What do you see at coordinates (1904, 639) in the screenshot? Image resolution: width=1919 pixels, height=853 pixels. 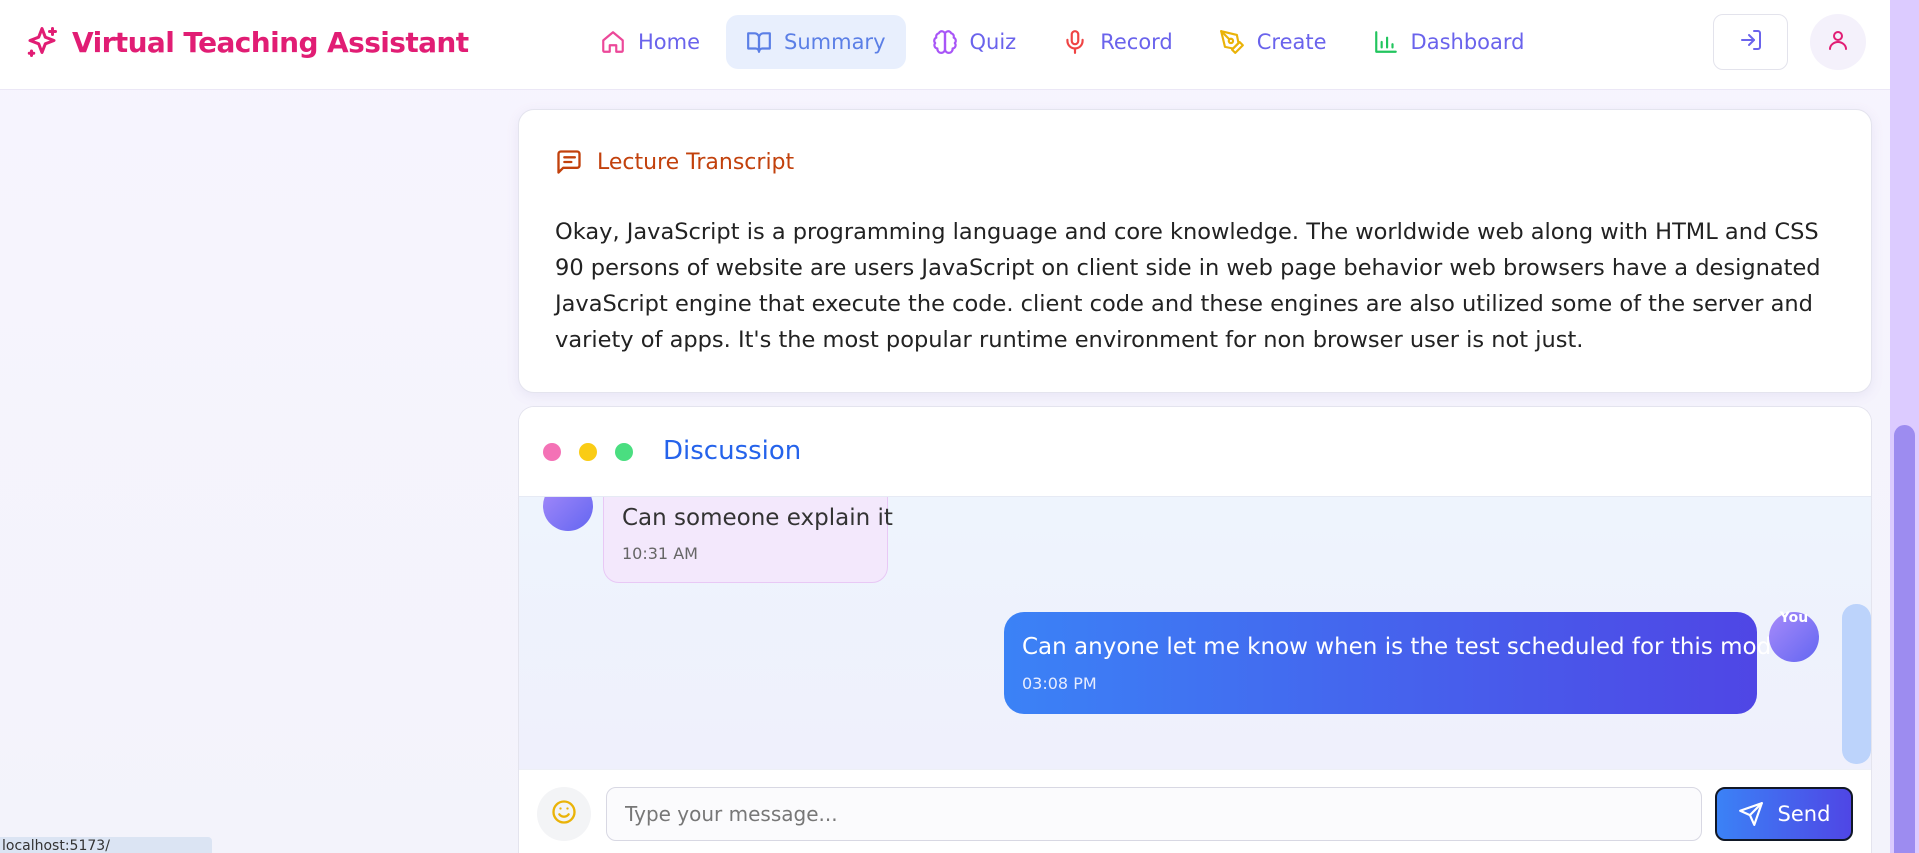 I see `page-scrollbar-thumb` at bounding box center [1904, 639].